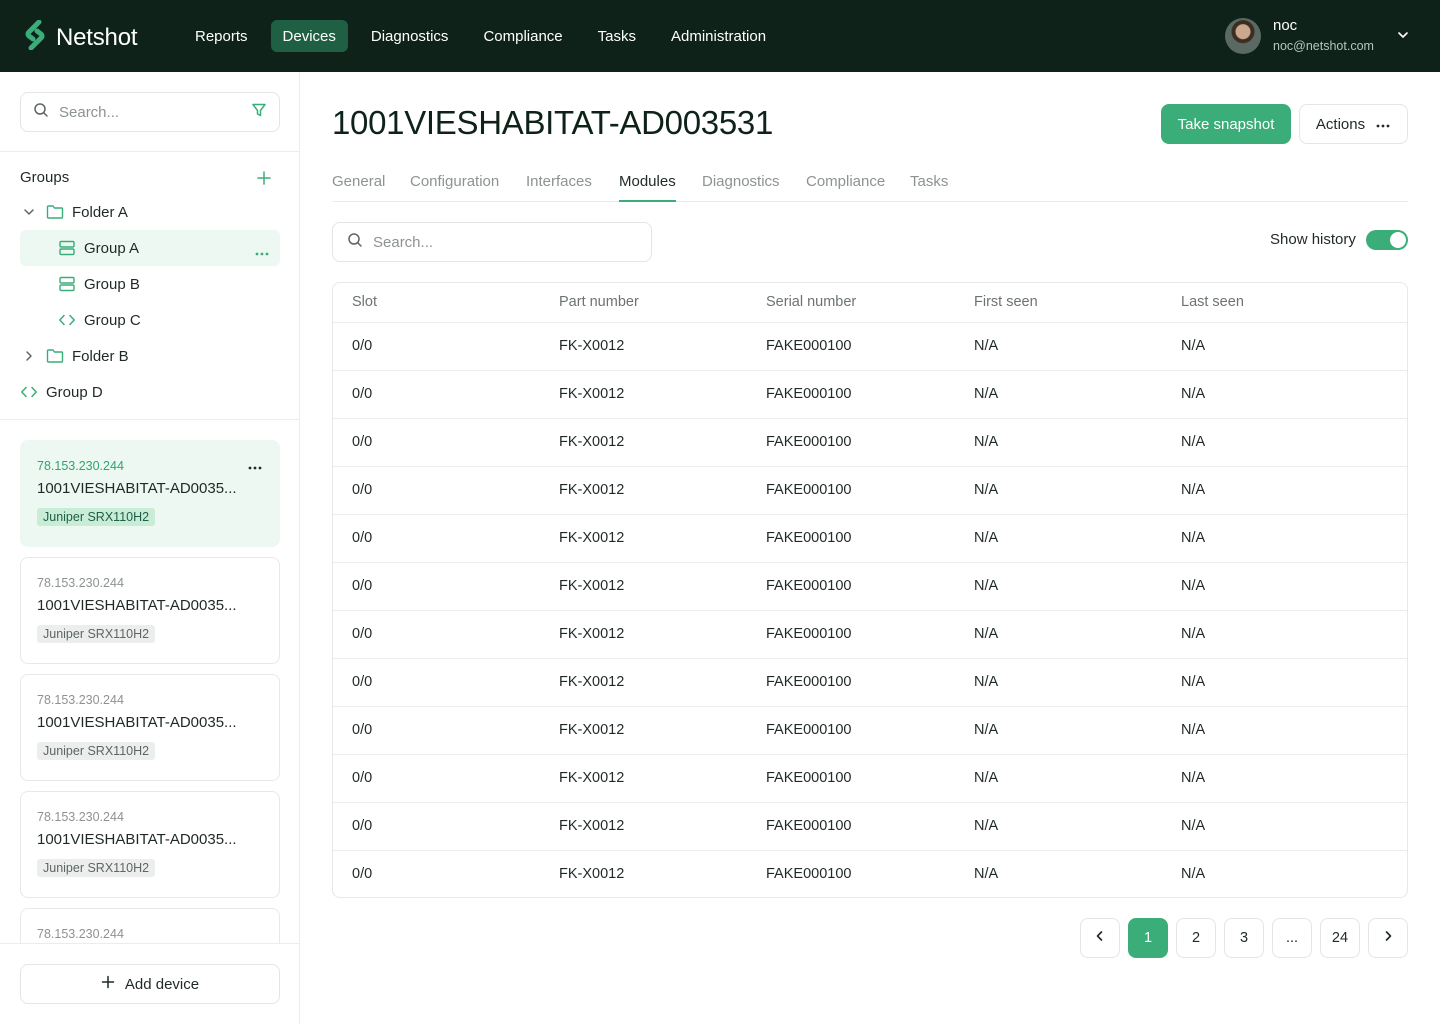  I want to click on column-header-serial-number: Serial number, so click(811, 302).